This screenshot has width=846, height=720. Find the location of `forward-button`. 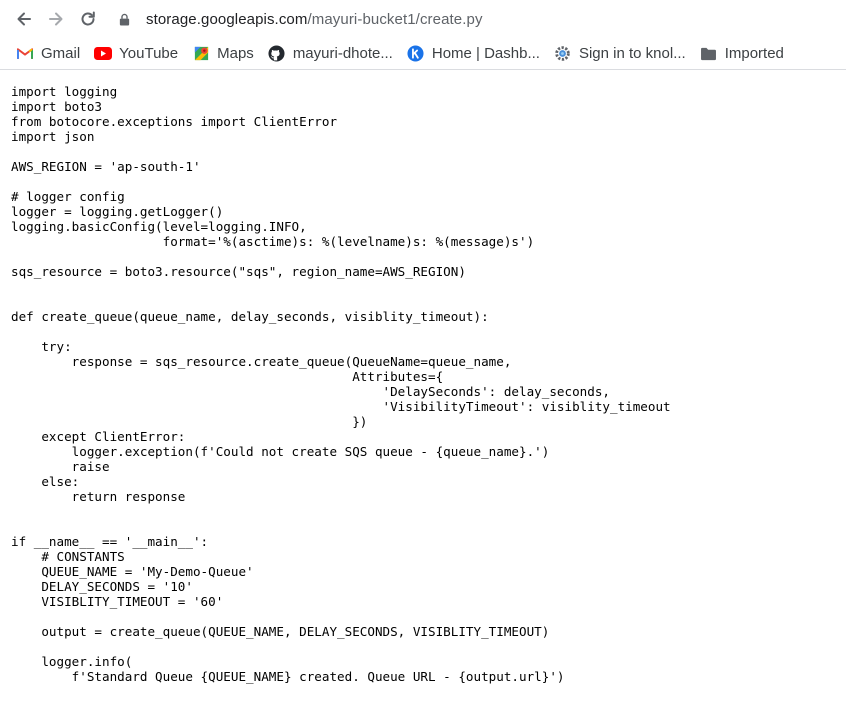

forward-button is located at coordinates (56, 19).